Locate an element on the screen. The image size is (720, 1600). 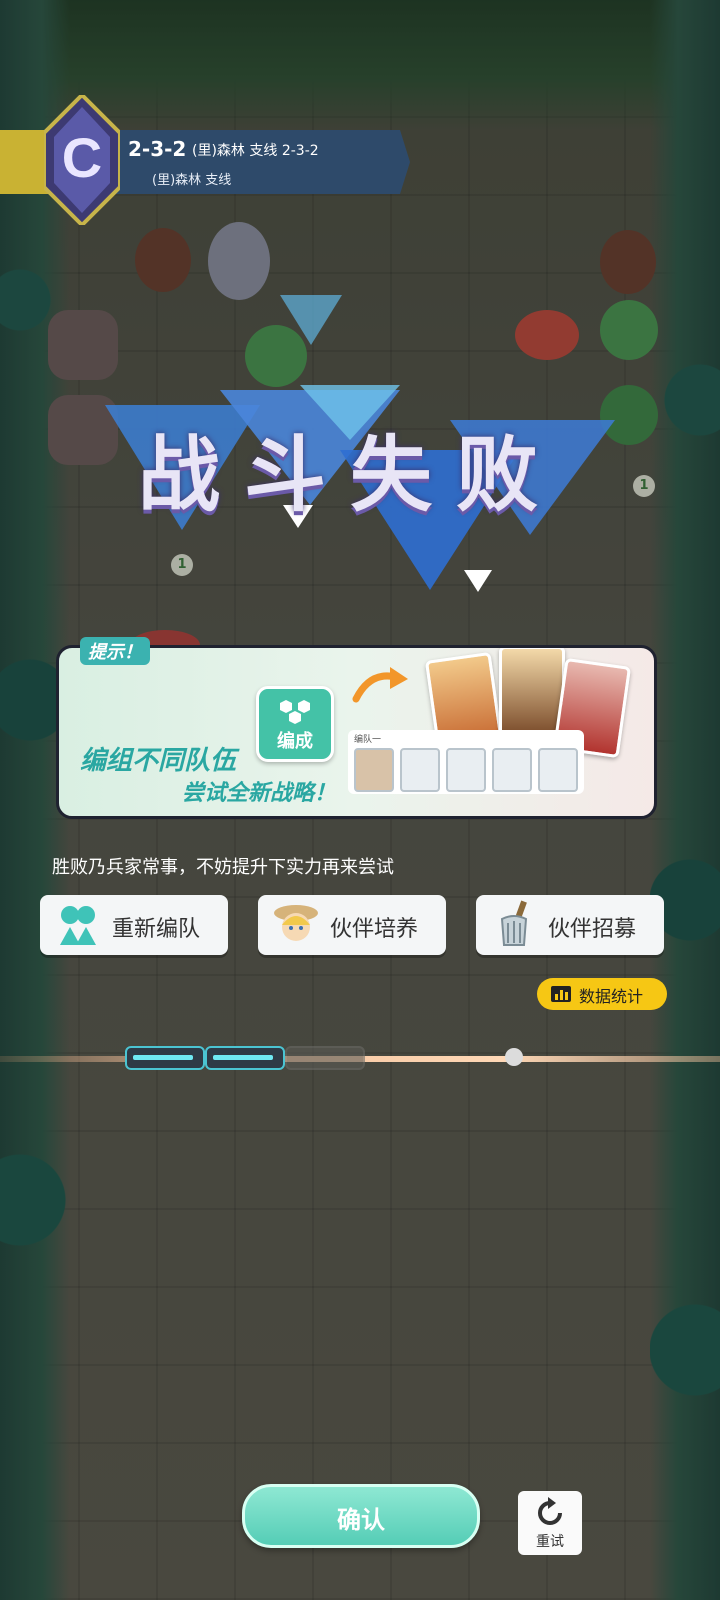
recruit-icon is located at coordinates (514, 923).